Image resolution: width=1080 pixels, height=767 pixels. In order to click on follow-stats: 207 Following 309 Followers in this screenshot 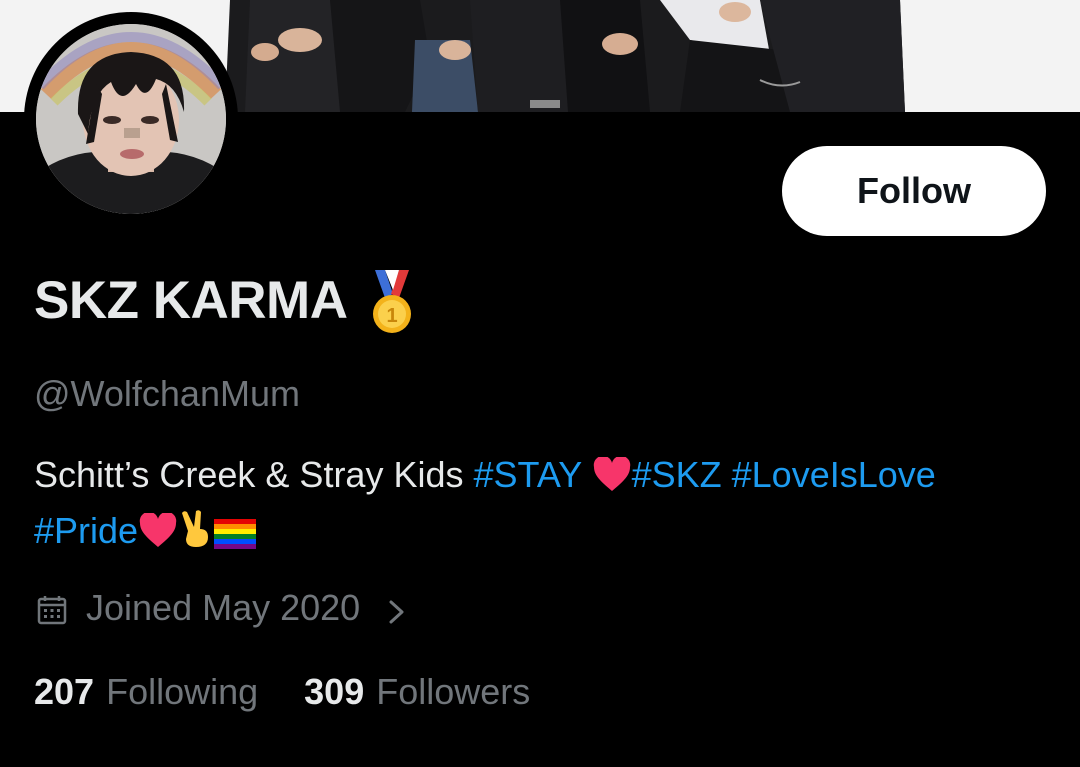, I will do `click(282, 692)`.